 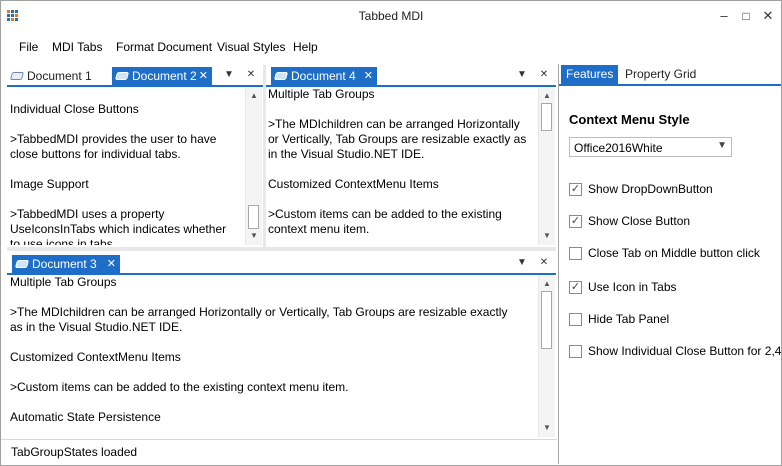 I want to click on tab-document-3: Document 3 ✕, so click(x=66, y=264).